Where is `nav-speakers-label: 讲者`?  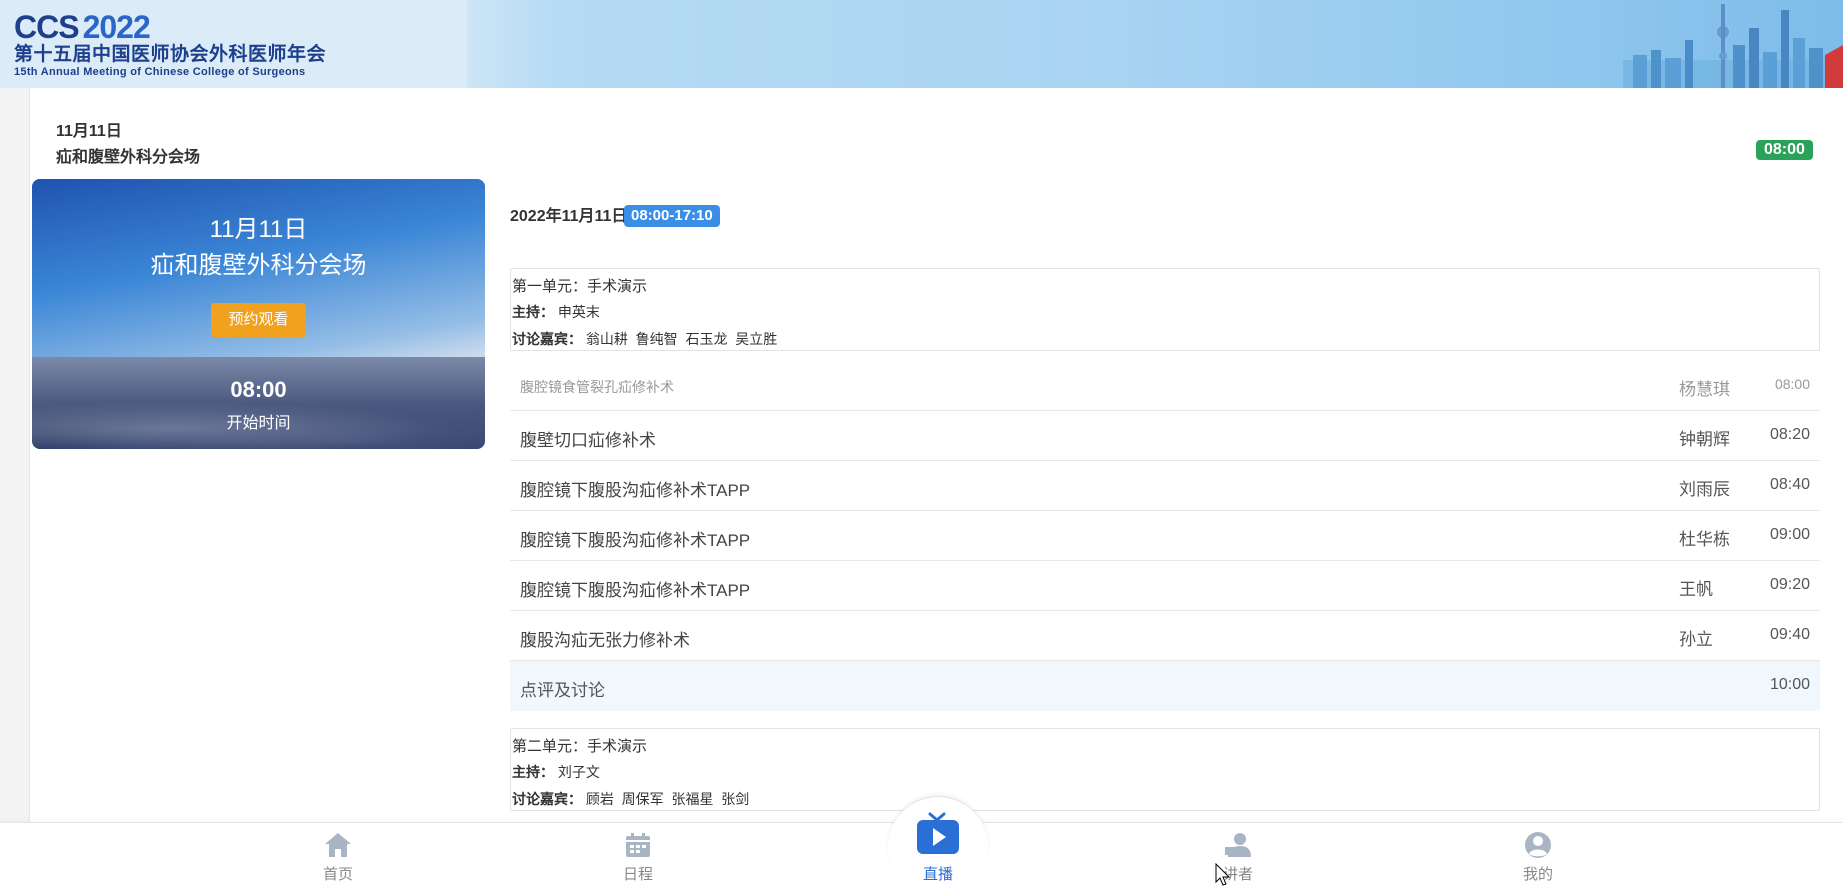 nav-speakers-label: 讲者 is located at coordinates (1237, 874).